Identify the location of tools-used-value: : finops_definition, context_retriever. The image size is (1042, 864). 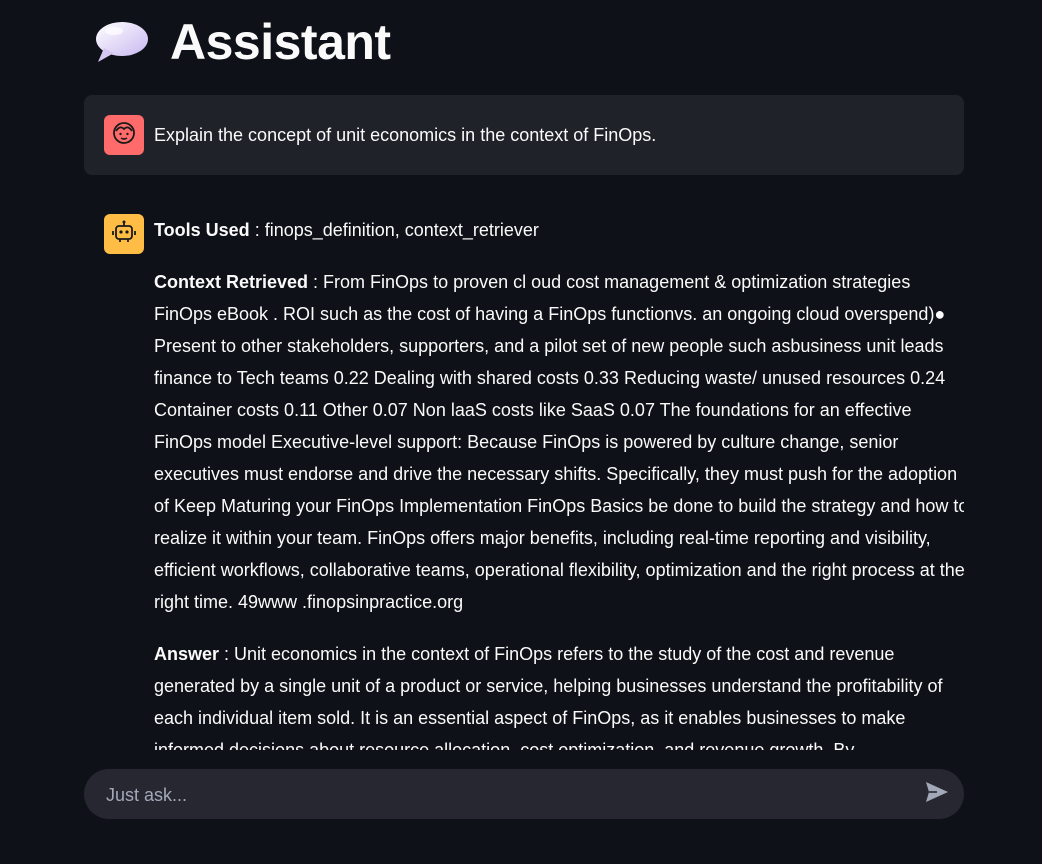
(394, 230).